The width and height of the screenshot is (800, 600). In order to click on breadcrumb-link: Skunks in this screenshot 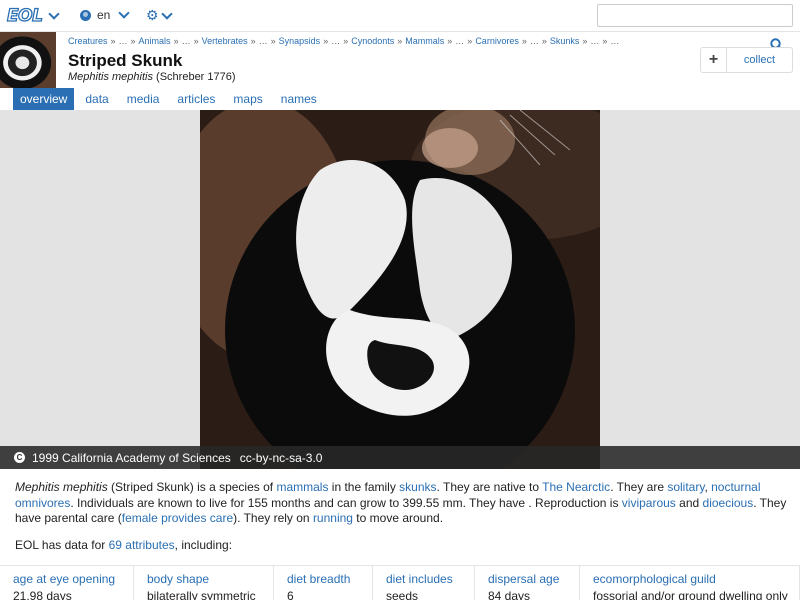, I will do `click(565, 41)`.